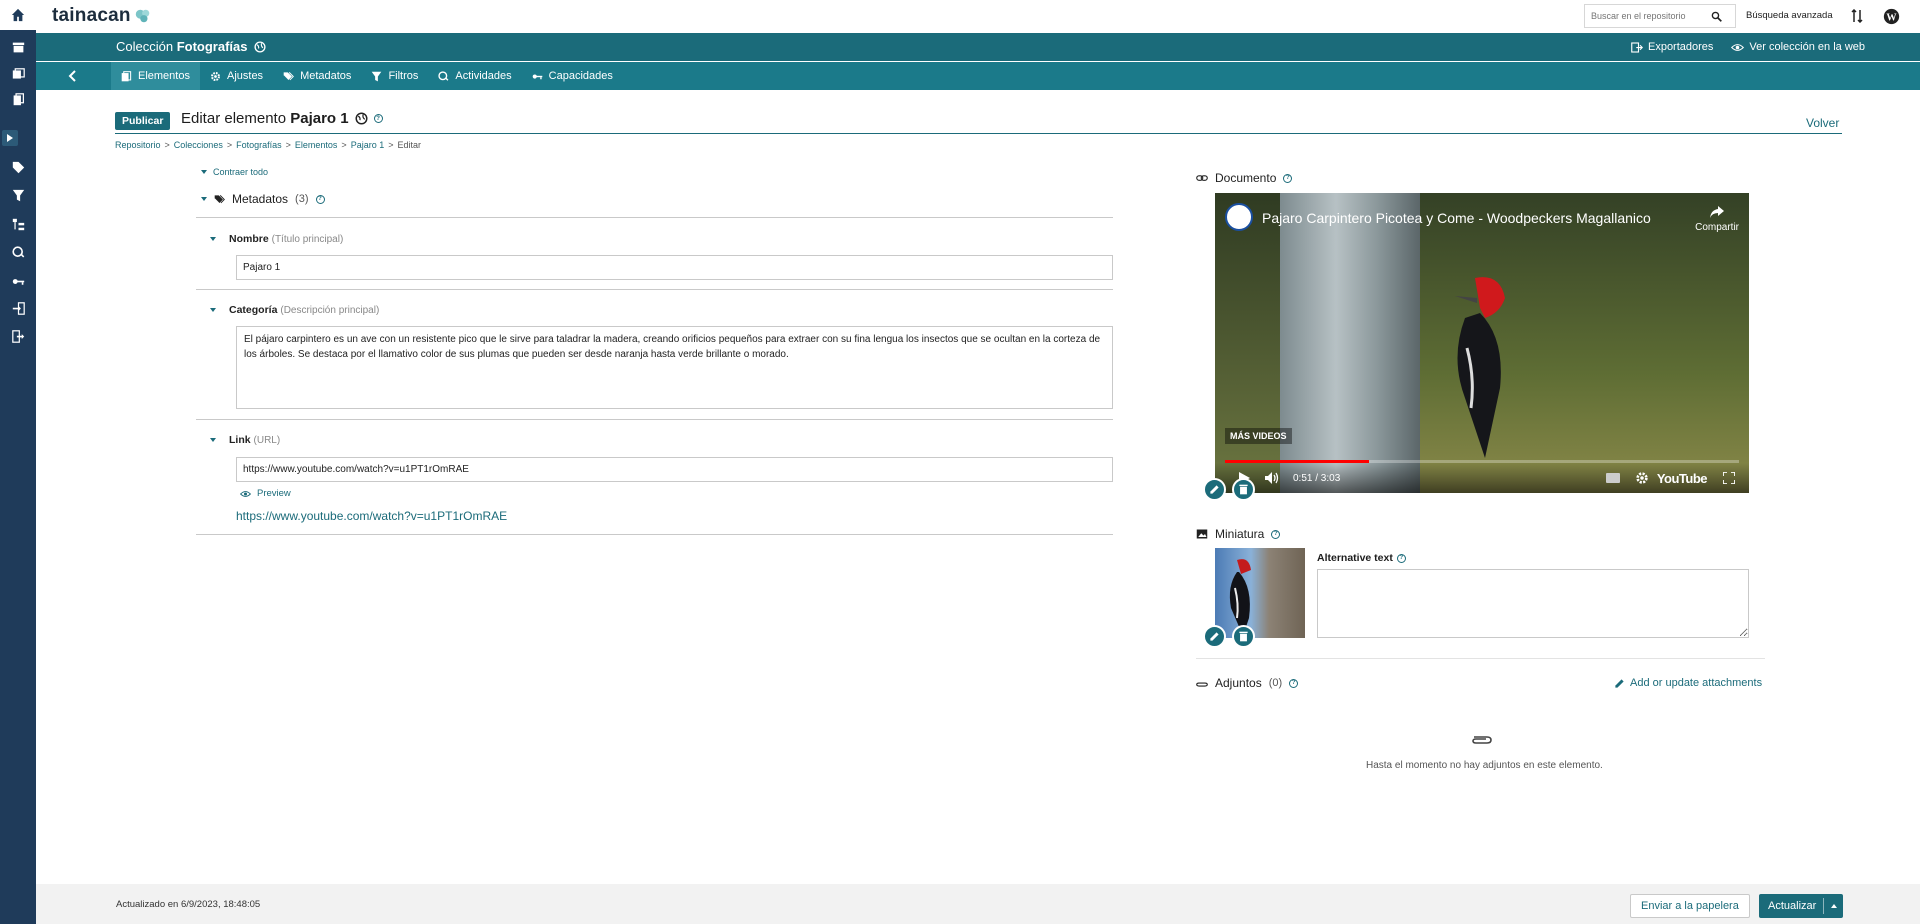  What do you see at coordinates (1682, 478) in the screenshot?
I see `youtube-logo: YouTube` at bounding box center [1682, 478].